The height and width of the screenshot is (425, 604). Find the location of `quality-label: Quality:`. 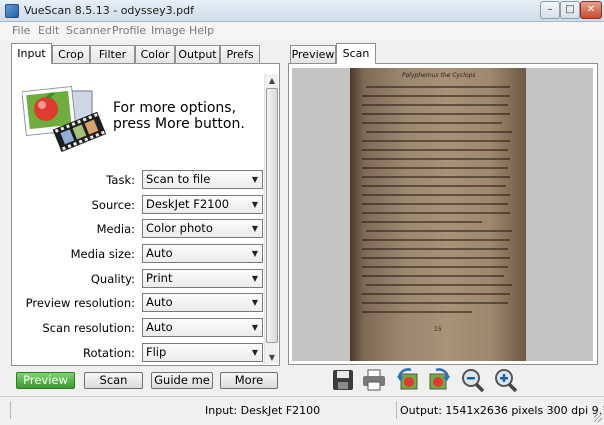

quality-label: Quality: is located at coordinates (112, 279).